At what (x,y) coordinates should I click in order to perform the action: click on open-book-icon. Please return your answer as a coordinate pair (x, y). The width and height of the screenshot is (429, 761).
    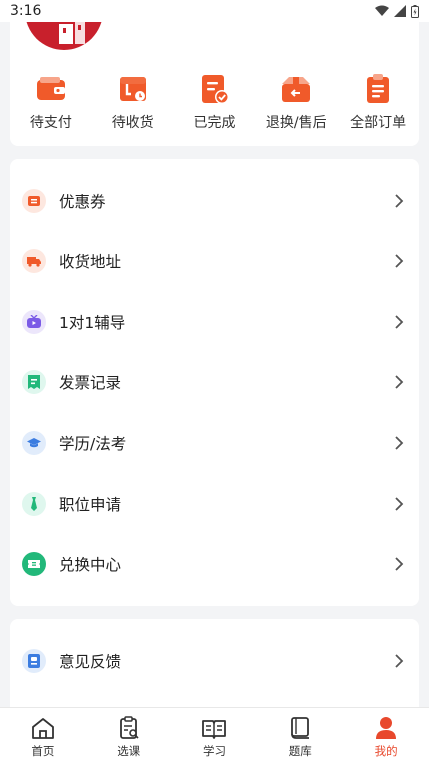
    Looking at the image, I should click on (214, 729).